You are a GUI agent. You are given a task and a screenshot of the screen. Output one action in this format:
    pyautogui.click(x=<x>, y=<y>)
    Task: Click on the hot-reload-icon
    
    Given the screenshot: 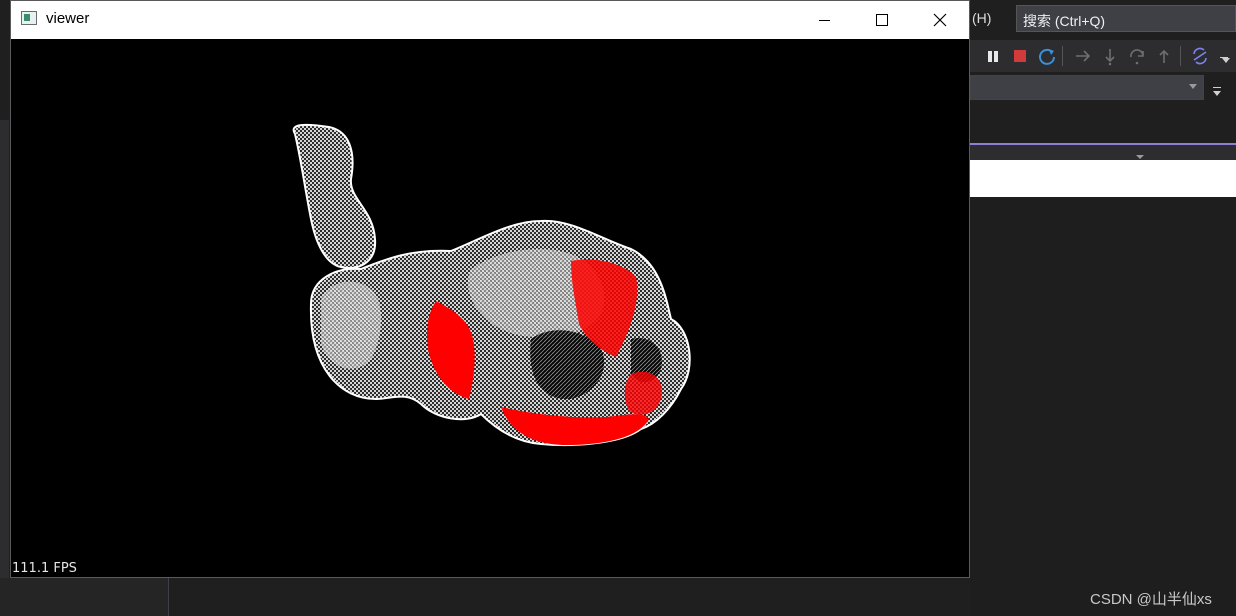 What is the action you would take?
    pyautogui.click(x=1200, y=56)
    